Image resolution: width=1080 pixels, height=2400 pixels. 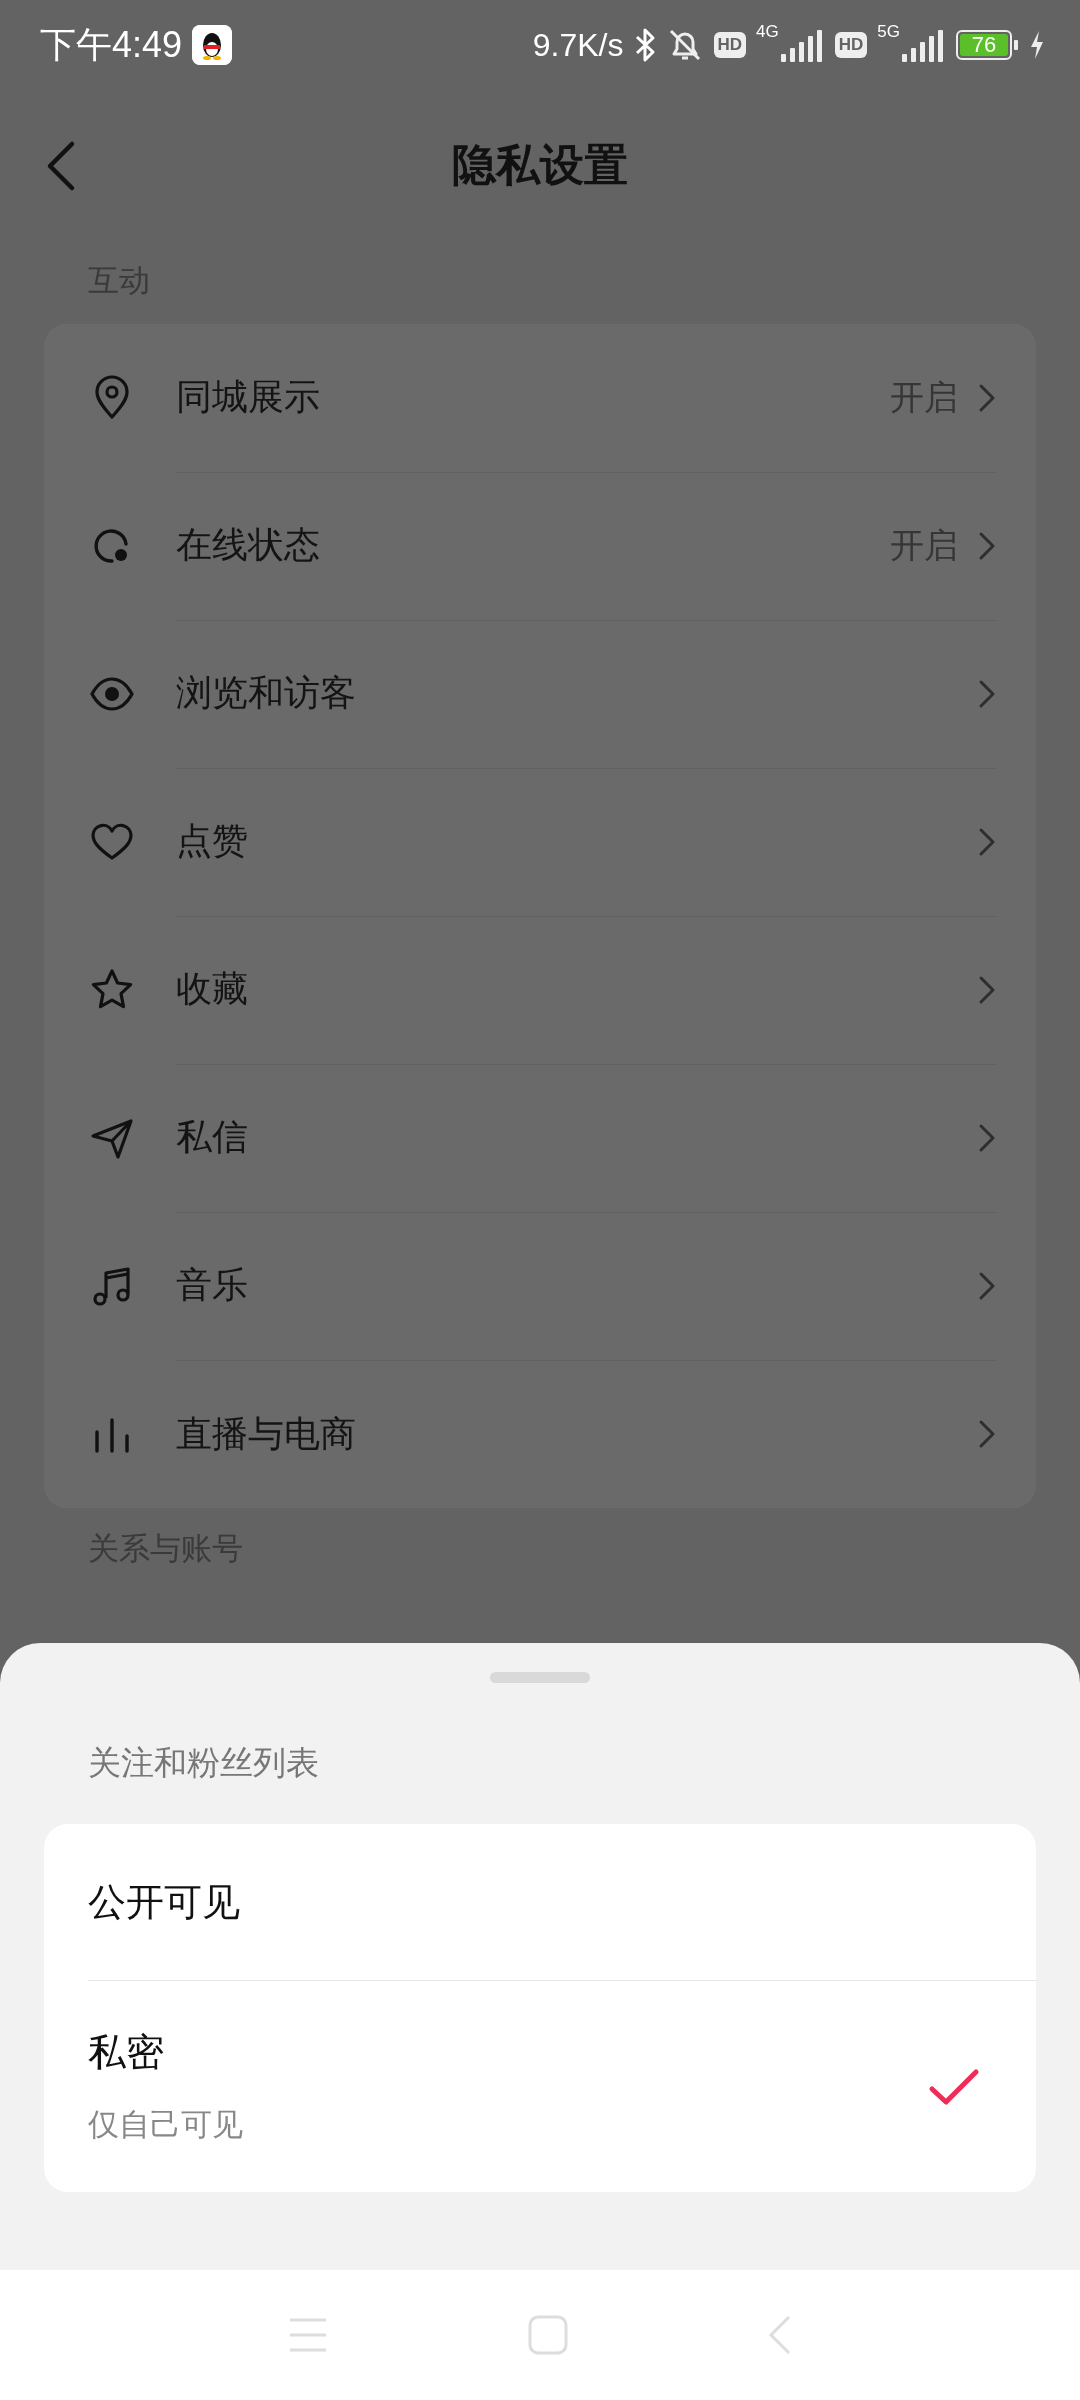 I want to click on option-label: 公开可见, so click(x=534, y=1902).